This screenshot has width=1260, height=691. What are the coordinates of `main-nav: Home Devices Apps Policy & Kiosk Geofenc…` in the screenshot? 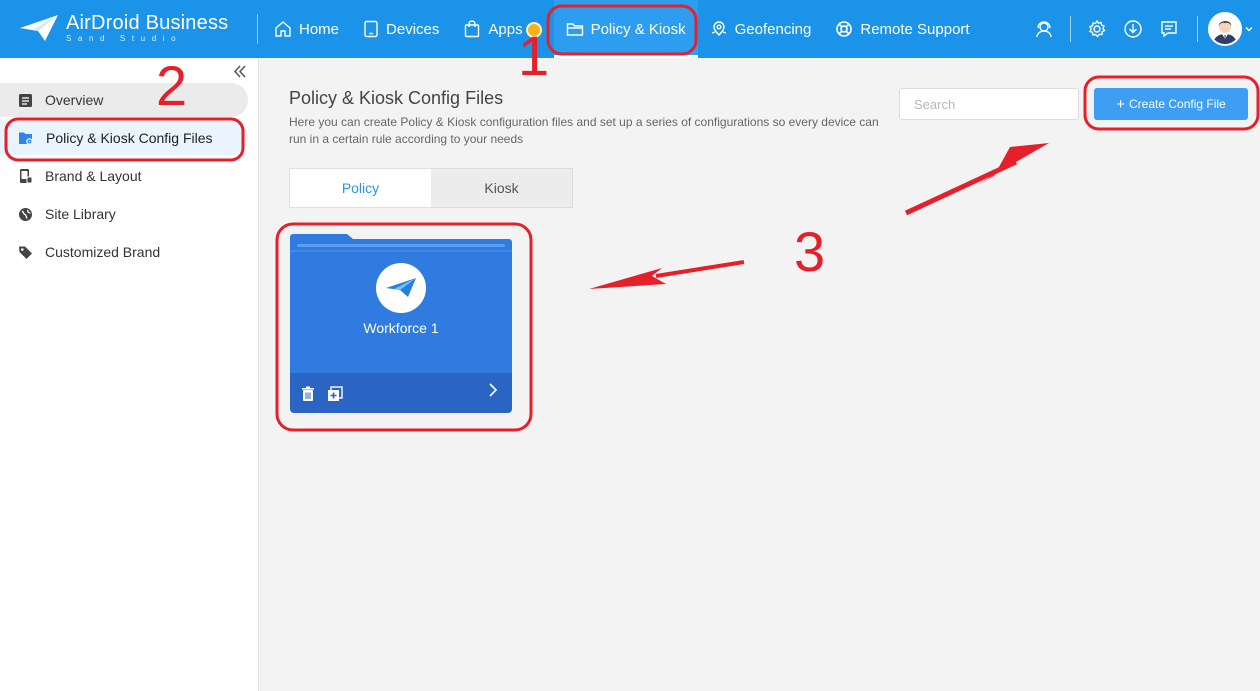 It's located at (622, 29).